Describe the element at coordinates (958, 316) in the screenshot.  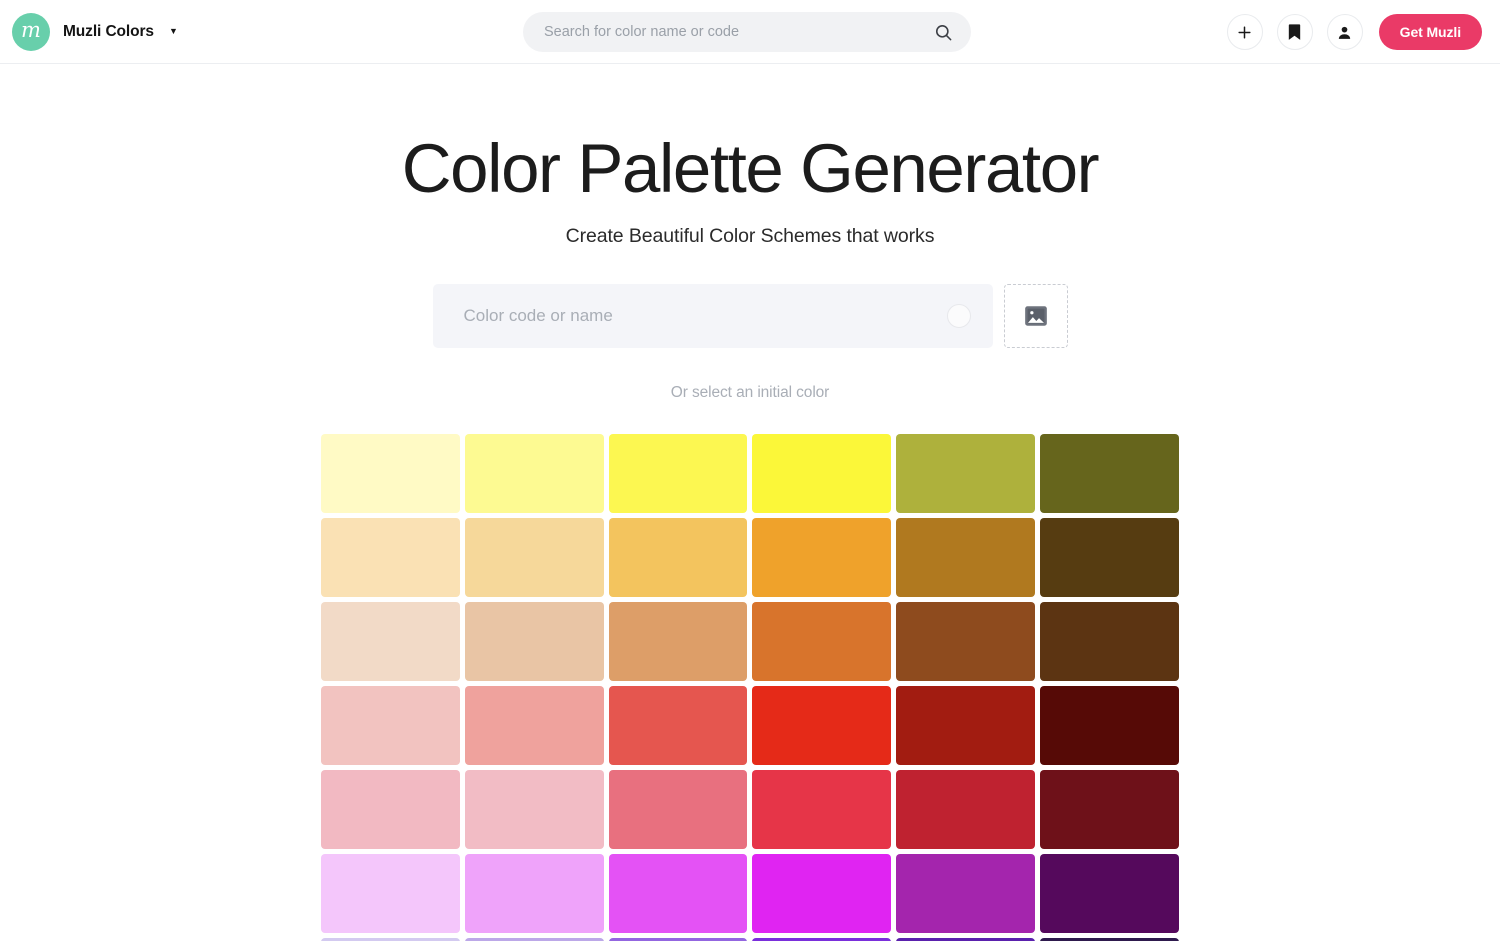
I see `color-preview-swatch` at that location.